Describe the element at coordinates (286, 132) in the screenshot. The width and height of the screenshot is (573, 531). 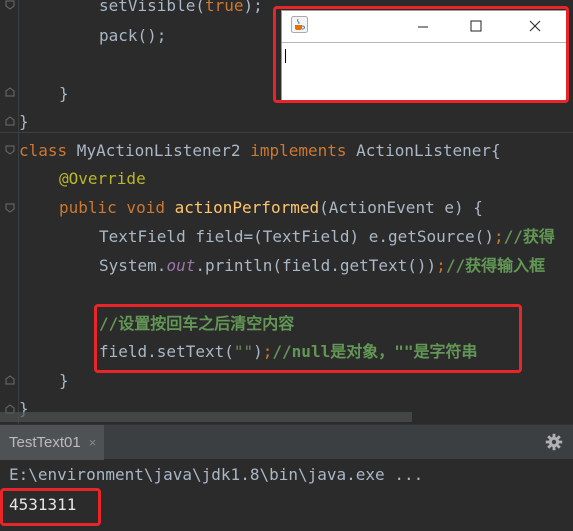
I see `method-separator` at that location.